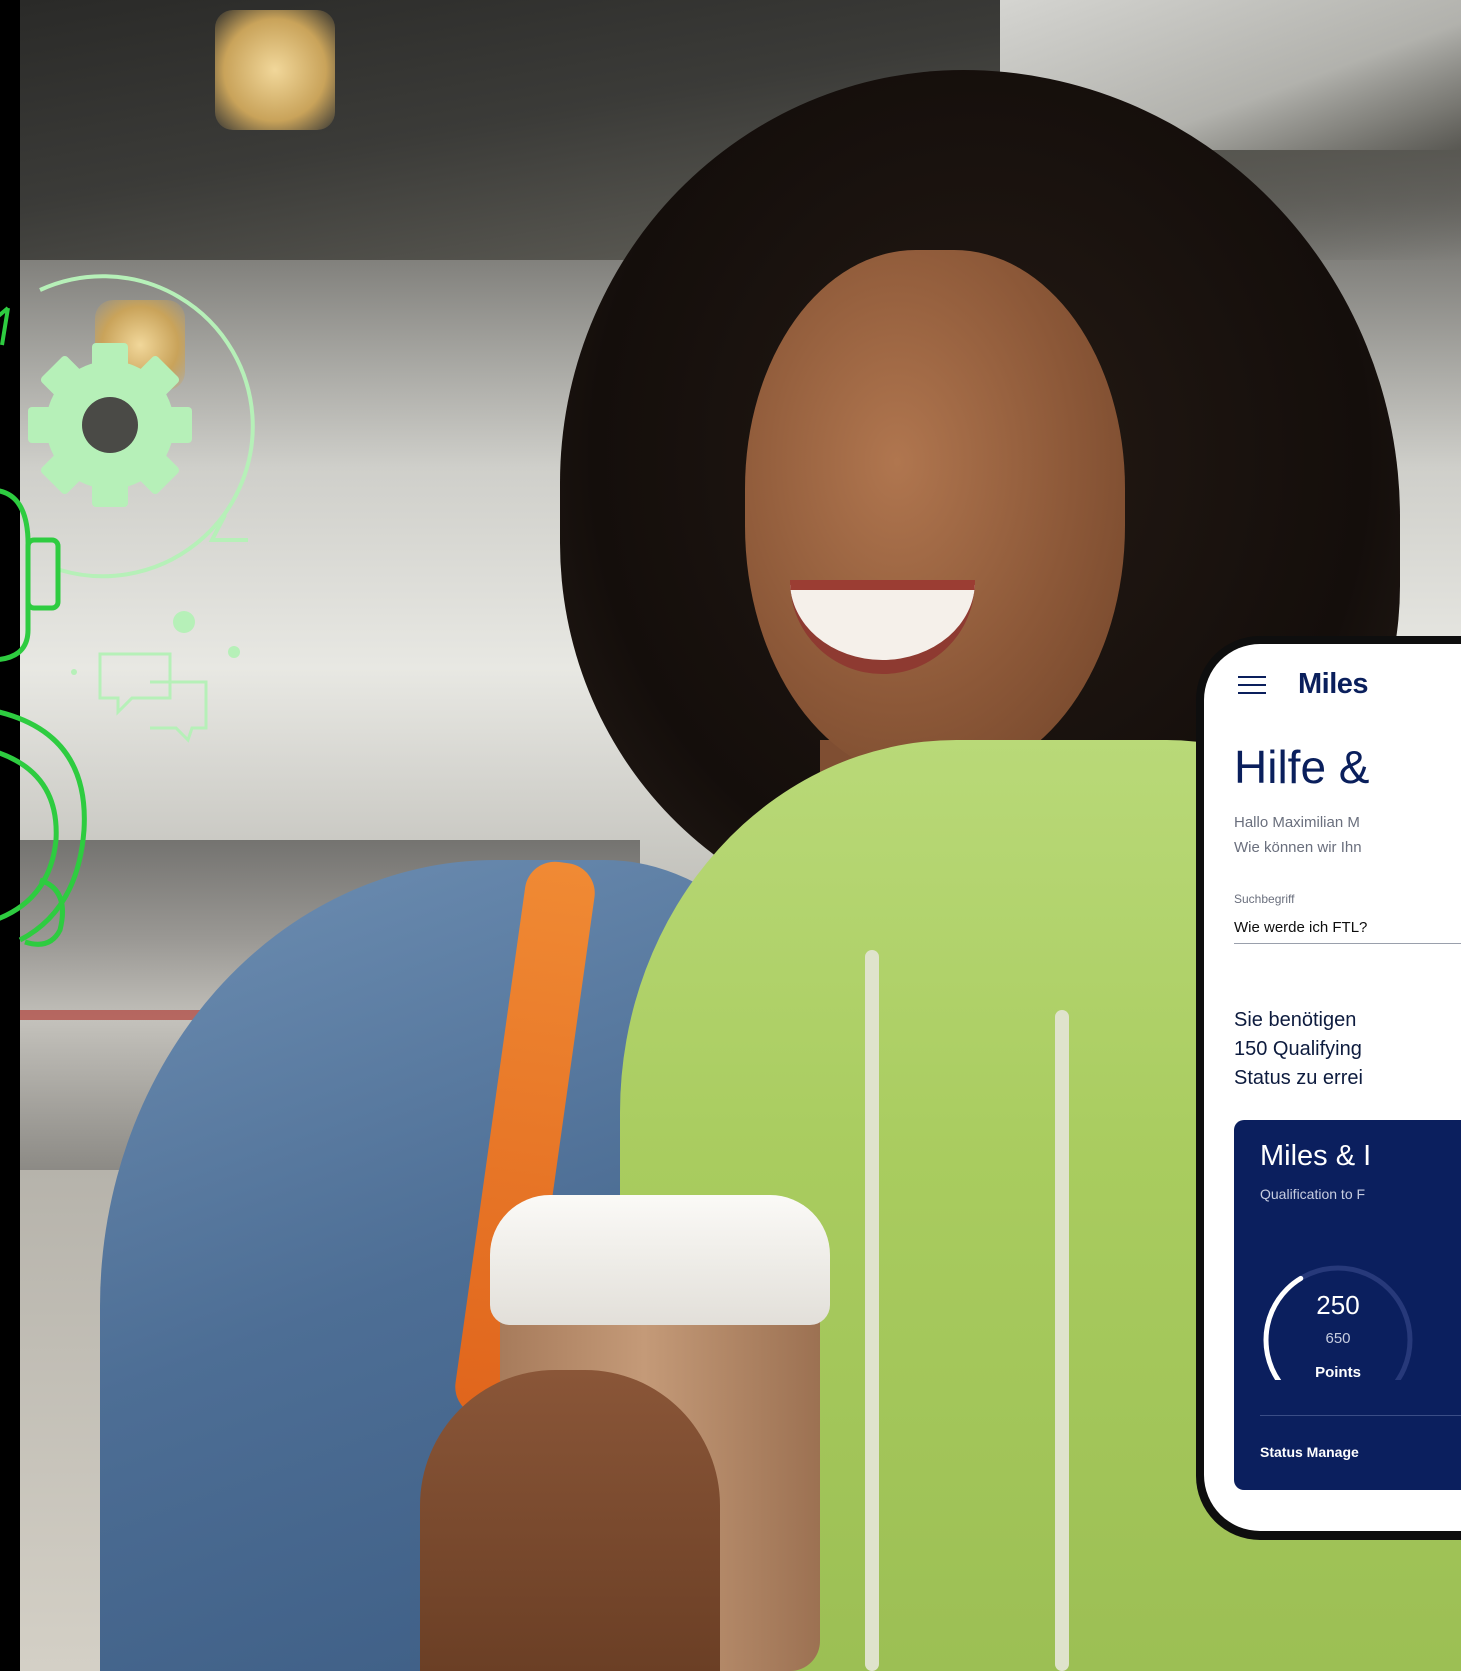 This screenshot has width=1461, height=1671. Describe the element at coordinates (1295, 1020) in the screenshot. I see `answer-line: Sie benötigen` at that location.